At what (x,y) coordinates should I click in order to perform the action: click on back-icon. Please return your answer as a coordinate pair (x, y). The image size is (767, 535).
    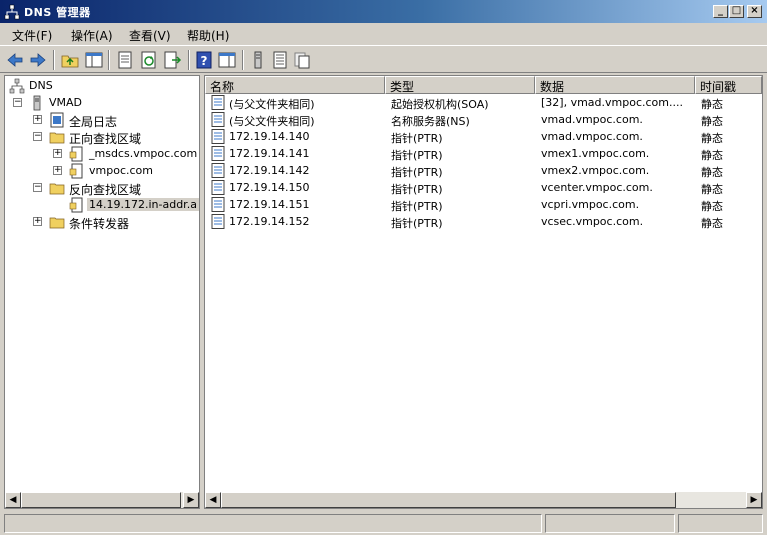
    Looking at the image, I should click on (15, 60).